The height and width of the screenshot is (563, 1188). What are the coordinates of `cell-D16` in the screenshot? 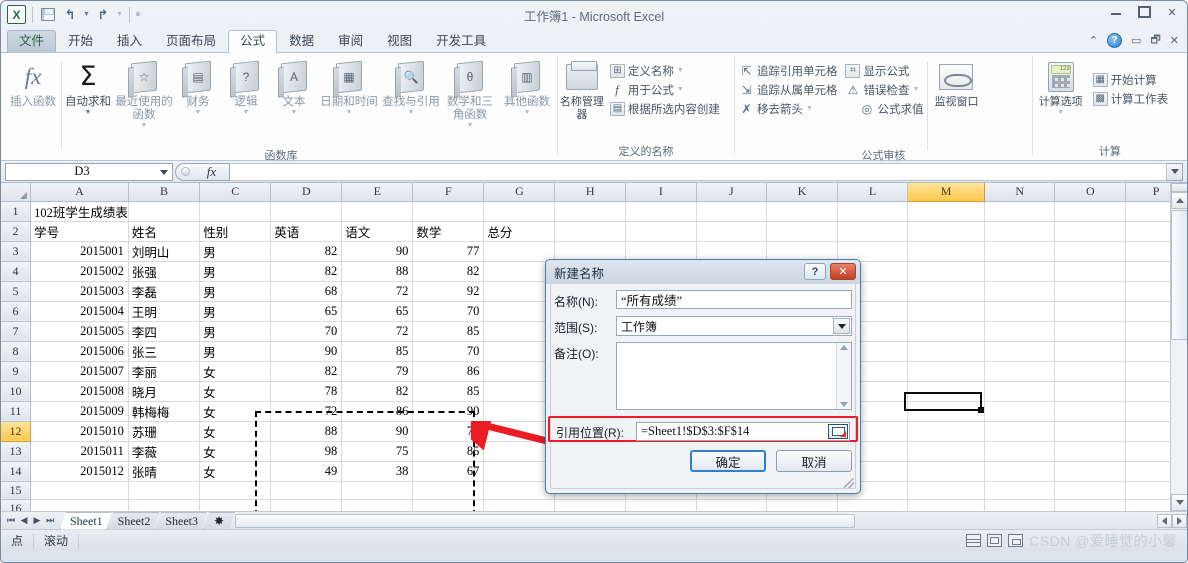 It's located at (306, 505).